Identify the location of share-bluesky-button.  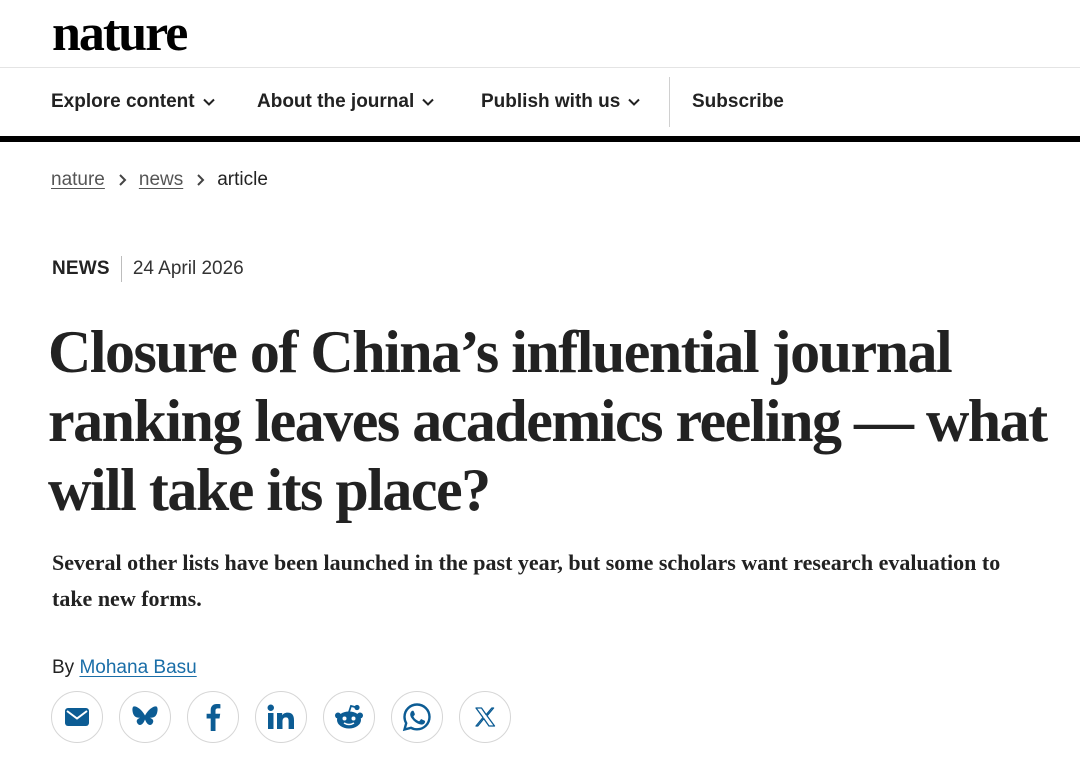
(145, 717).